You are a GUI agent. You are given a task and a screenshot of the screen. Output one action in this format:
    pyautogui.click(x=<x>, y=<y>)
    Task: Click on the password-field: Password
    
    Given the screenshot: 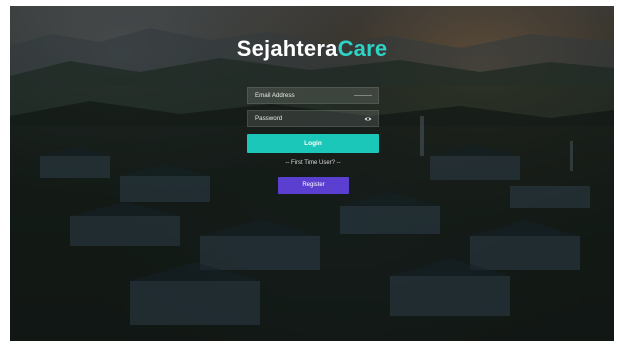 What is the action you would take?
    pyautogui.click(x=313, y=118)
    